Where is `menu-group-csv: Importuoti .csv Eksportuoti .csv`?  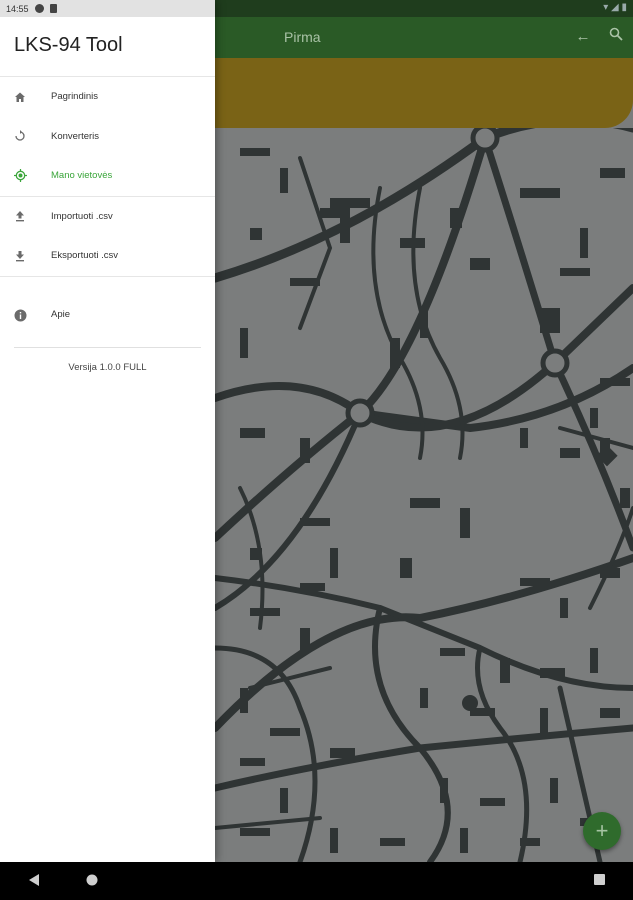 menu-group-csv: Importuoti .csv Eksportuoti .csv is located at coordinates (107, 237).